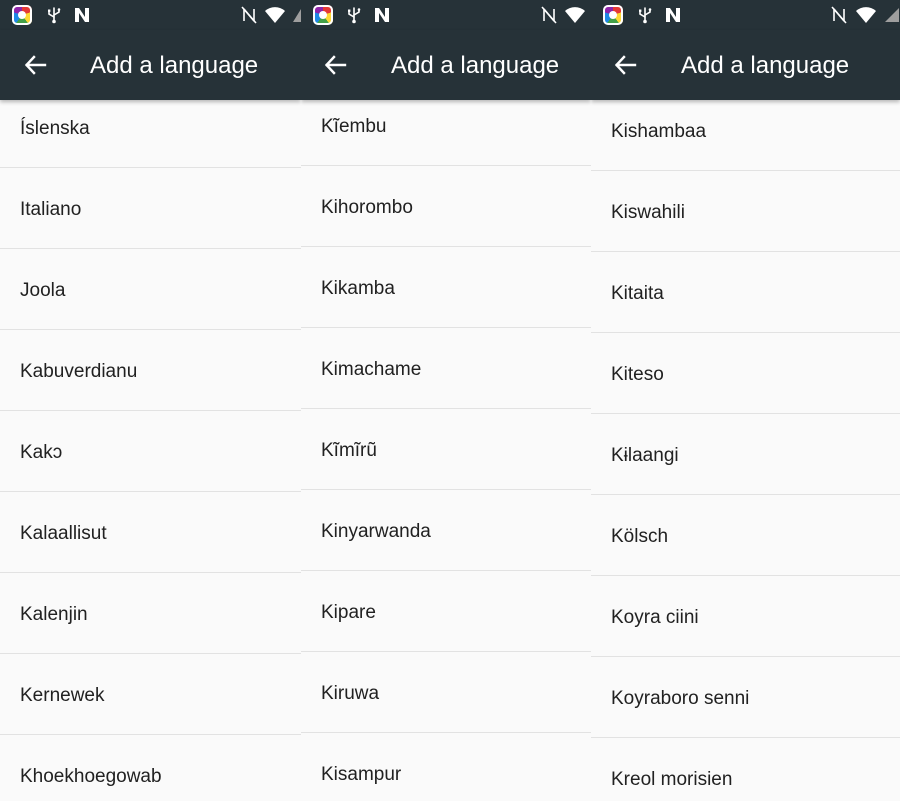 The image size is (900, 801). Describe the element at coordinates (91, 776) in the screenshot. I see `language-label: Khoekhoegowab` at that location.